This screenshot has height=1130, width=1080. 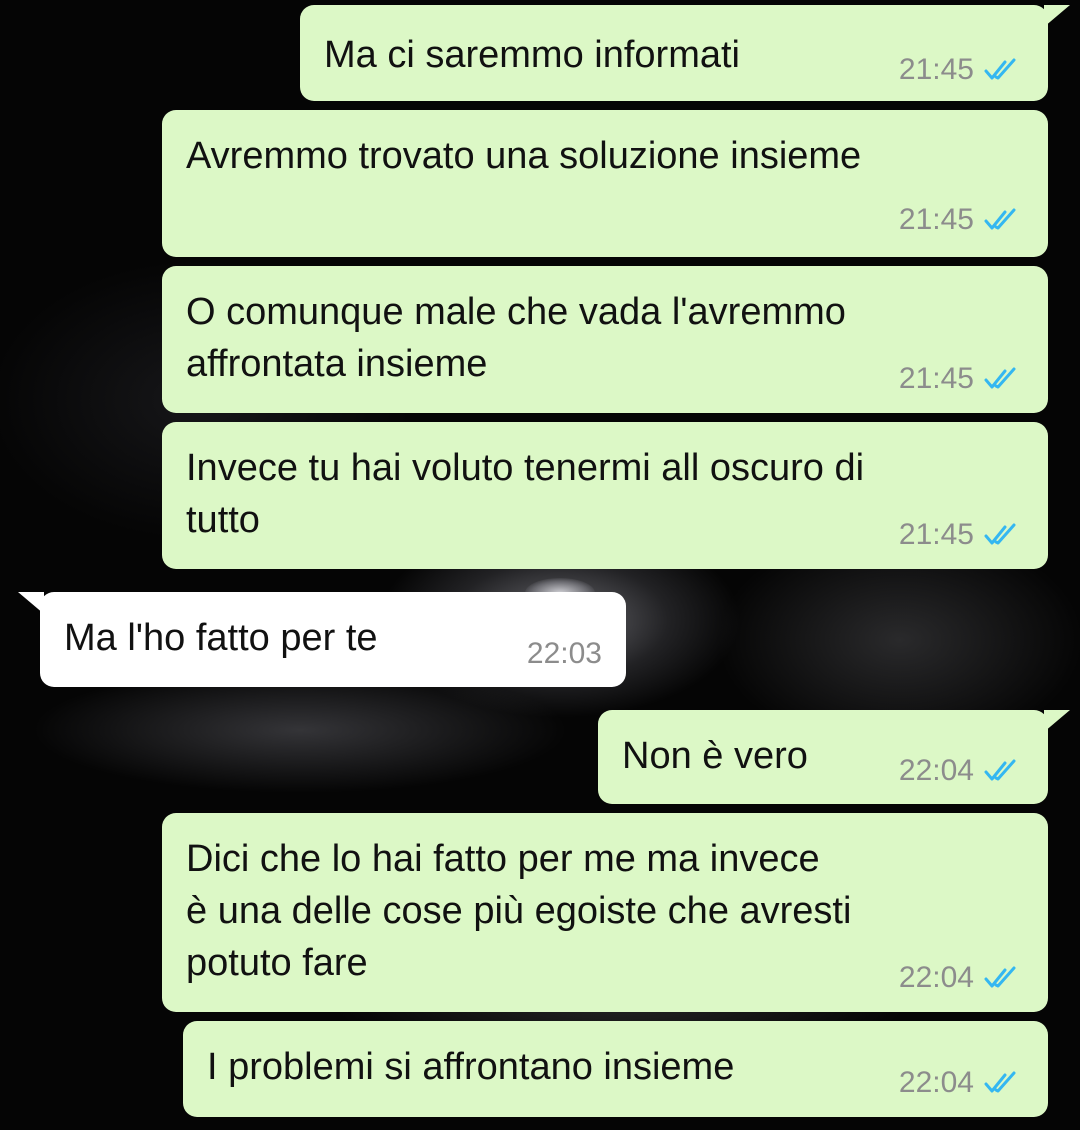 I want to click on message-line: Dici che lo hai fatto per me ma invece, so click(x=503, y=859).